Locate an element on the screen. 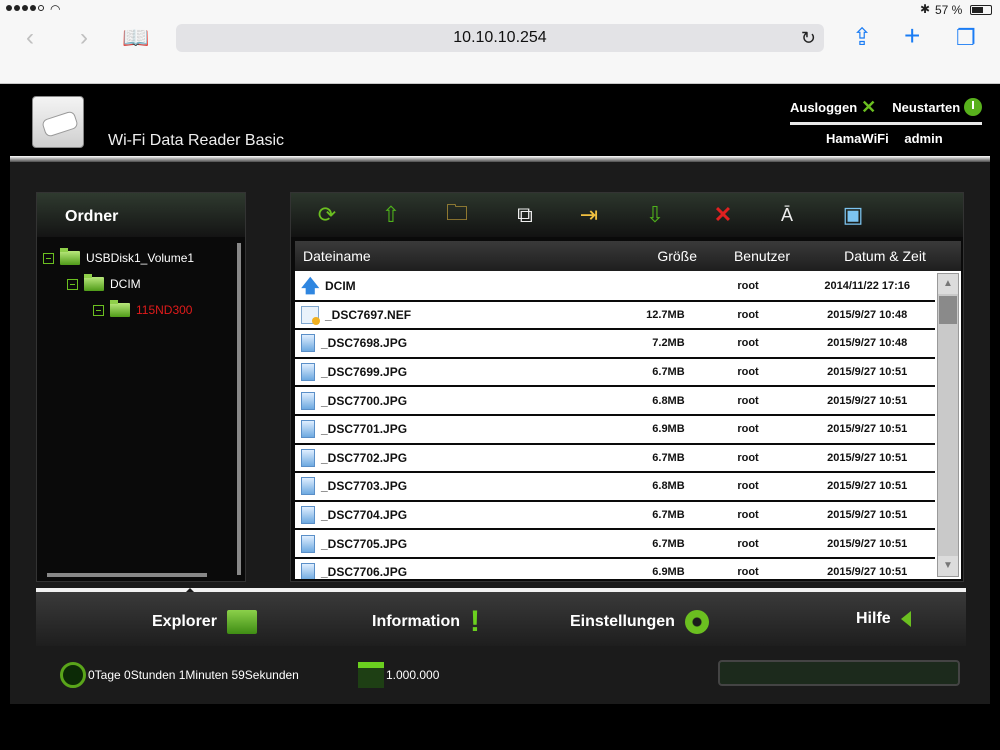 Image resolution: width=1000 pixels, height=750 pixels. tree-node-label: DCIM is located at coordinates (125, 284).